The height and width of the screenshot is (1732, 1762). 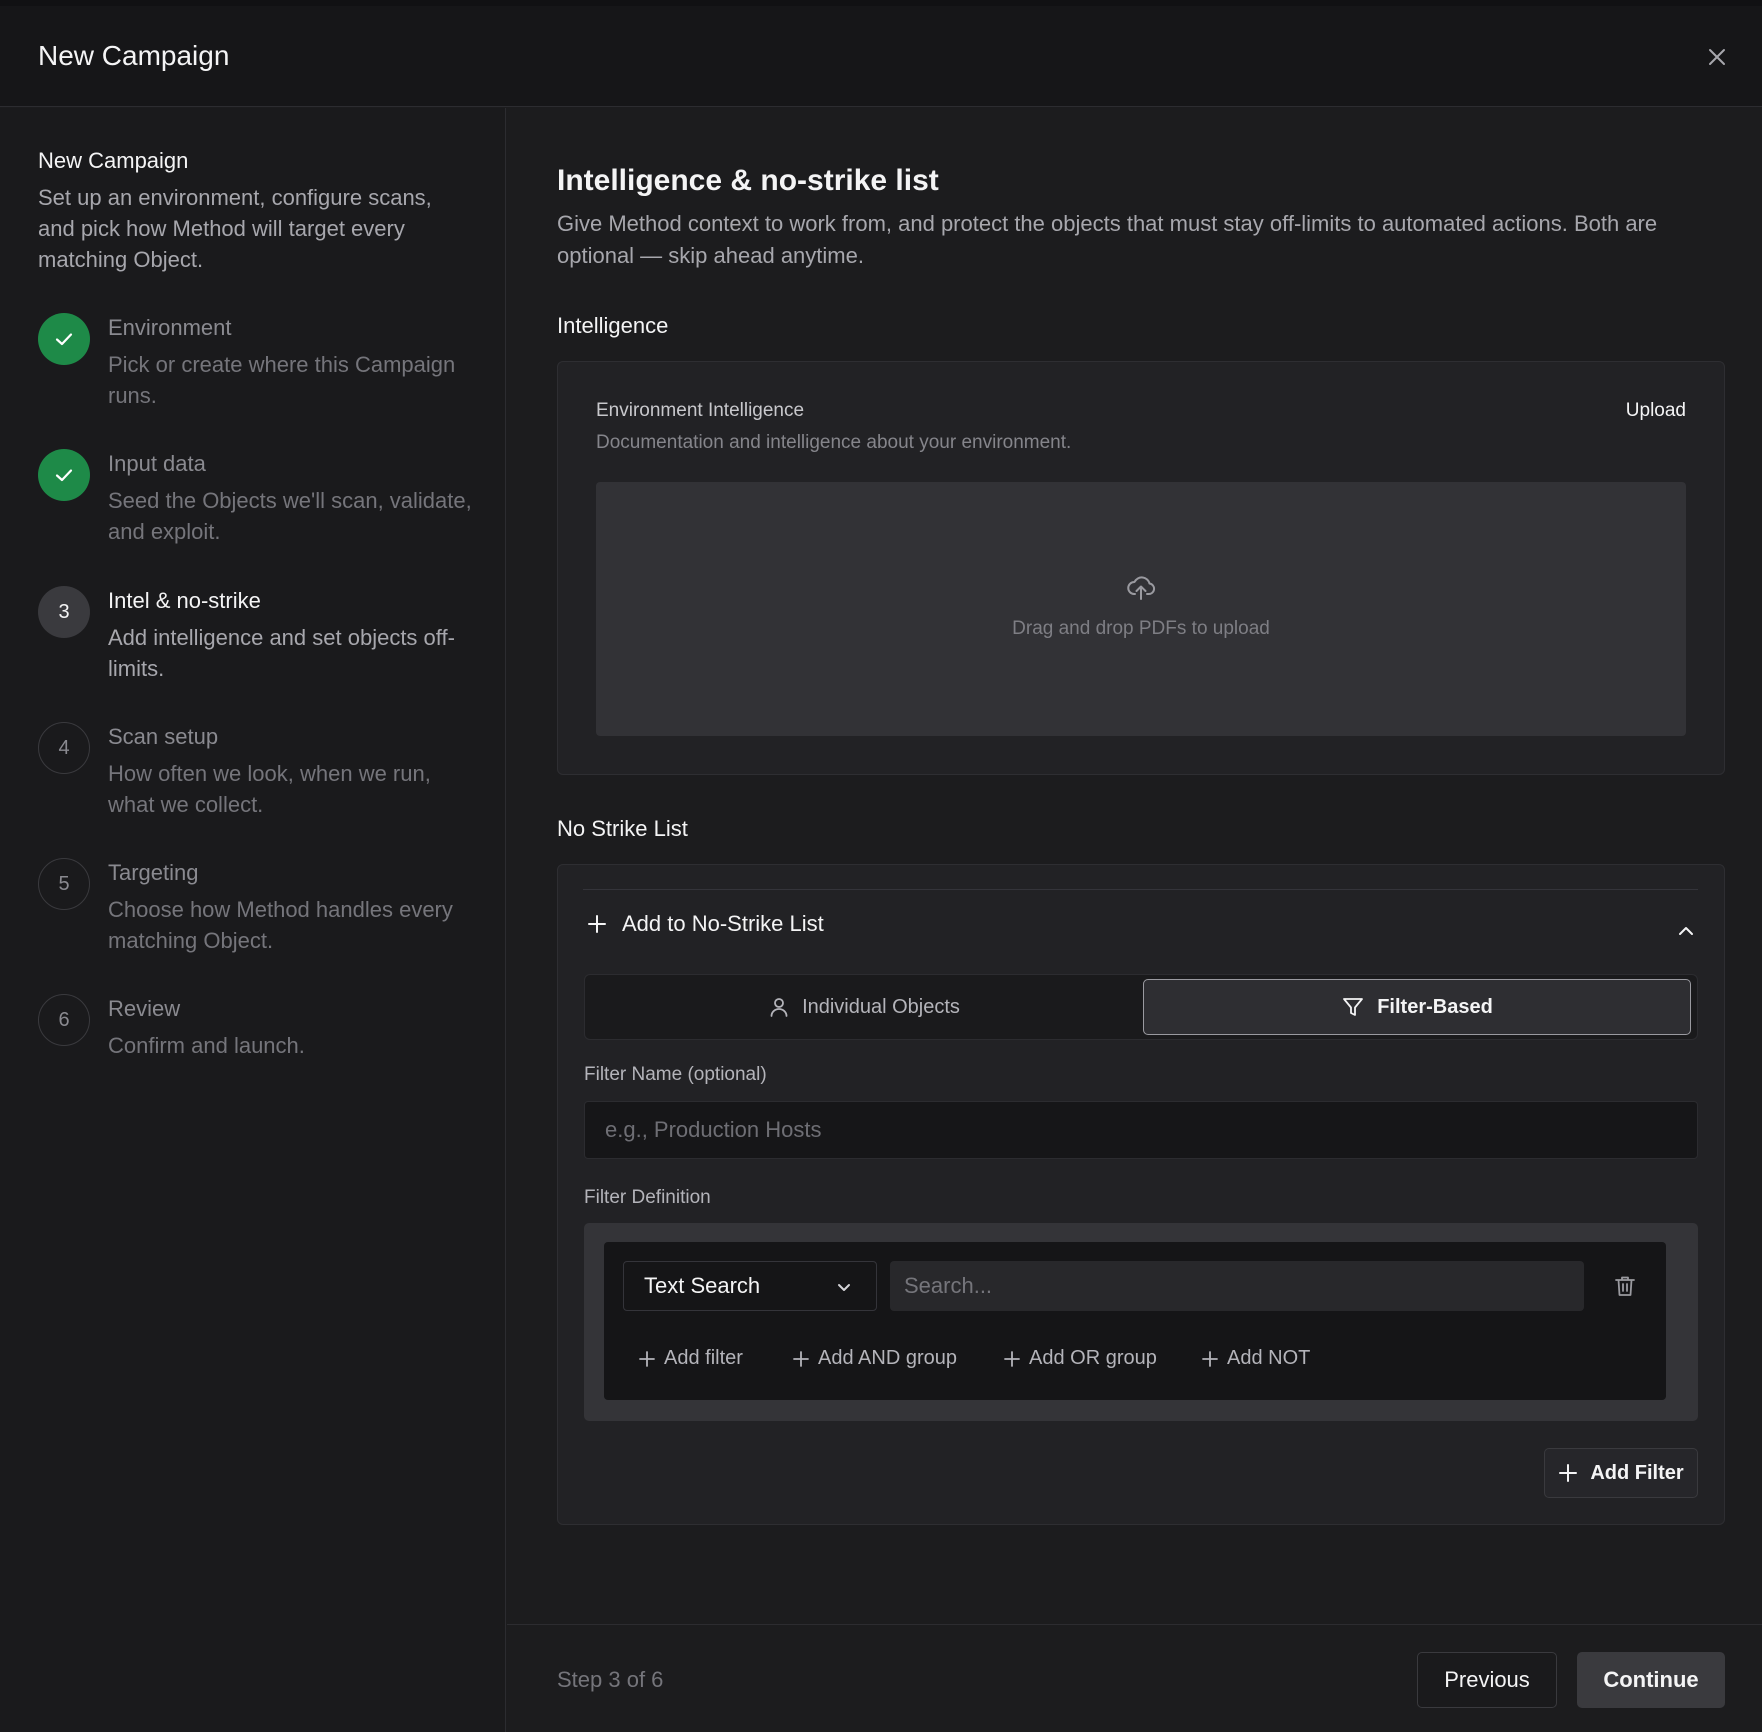 I want to click on add-to-no-strike-toggle: Add to No-Strike List, so click(x=705, y=924).